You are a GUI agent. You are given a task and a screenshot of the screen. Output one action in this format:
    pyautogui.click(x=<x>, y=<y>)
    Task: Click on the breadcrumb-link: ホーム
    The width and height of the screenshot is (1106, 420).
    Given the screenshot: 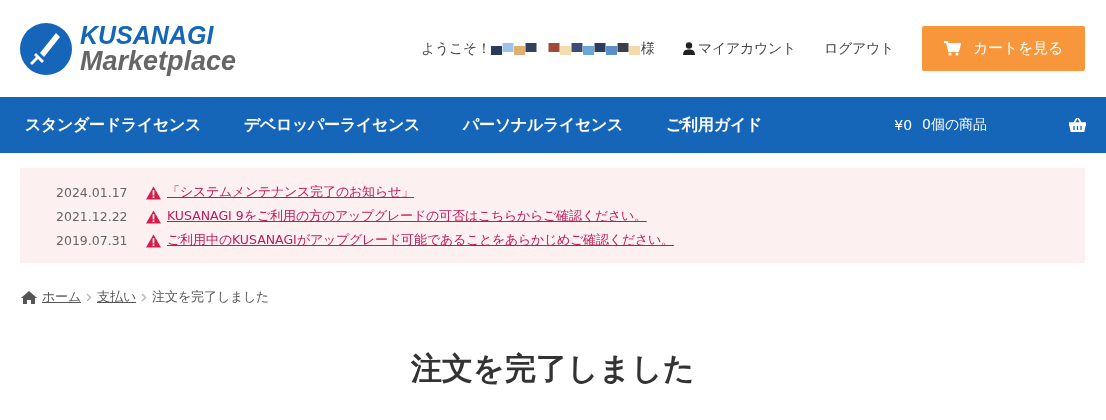 What is the action you would take?
    pyautogui.click(x=61, y=297)
    